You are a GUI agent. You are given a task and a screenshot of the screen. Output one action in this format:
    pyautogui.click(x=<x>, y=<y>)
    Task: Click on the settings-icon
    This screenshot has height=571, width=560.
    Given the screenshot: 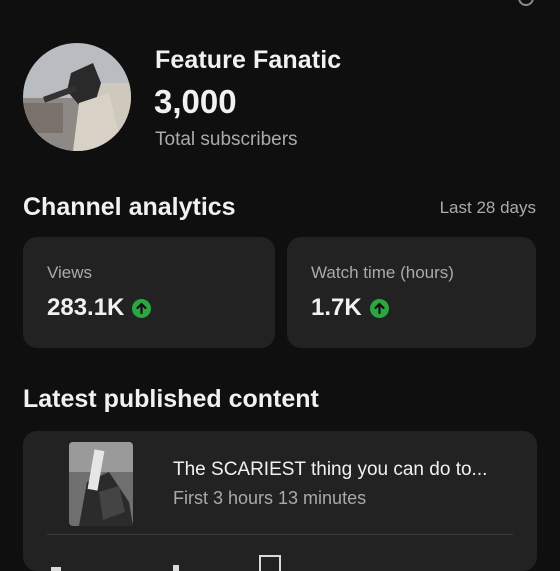 What is the action you would take?
    pyautogui.click(x=526, y=3)
    